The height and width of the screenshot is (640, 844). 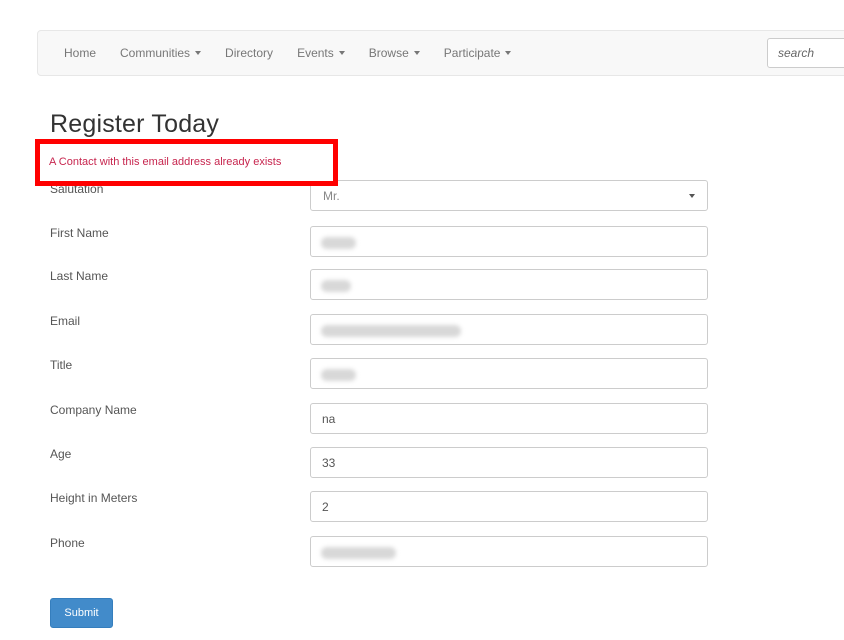 I want to click on email-label: Email, so click(x=65, y=321).